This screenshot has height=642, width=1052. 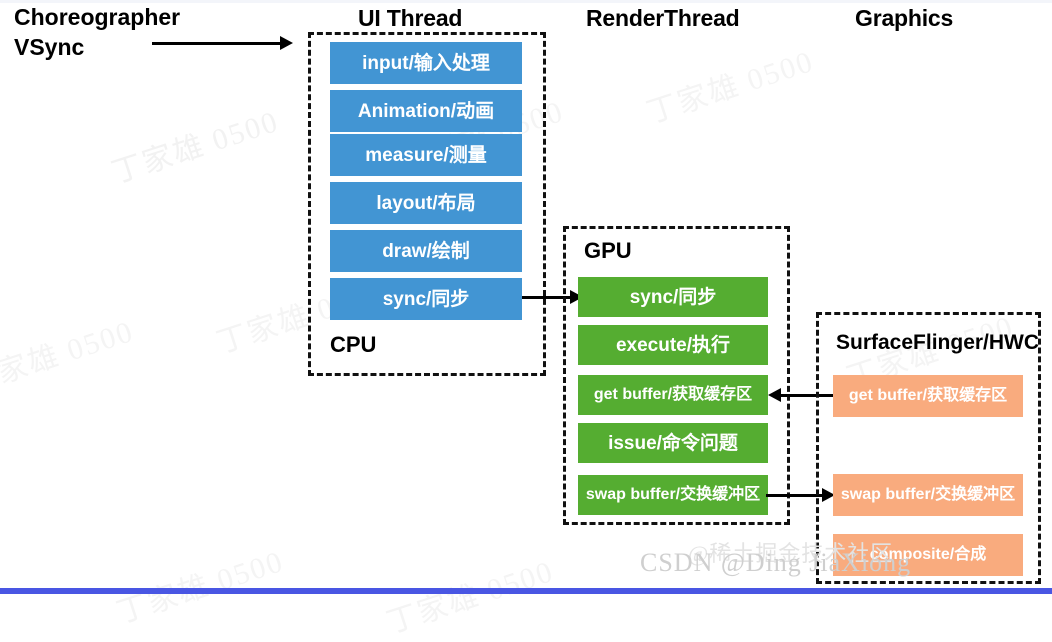 I want to click on ui-step-input-label: input/输入处理, so click(x=426, y=63).